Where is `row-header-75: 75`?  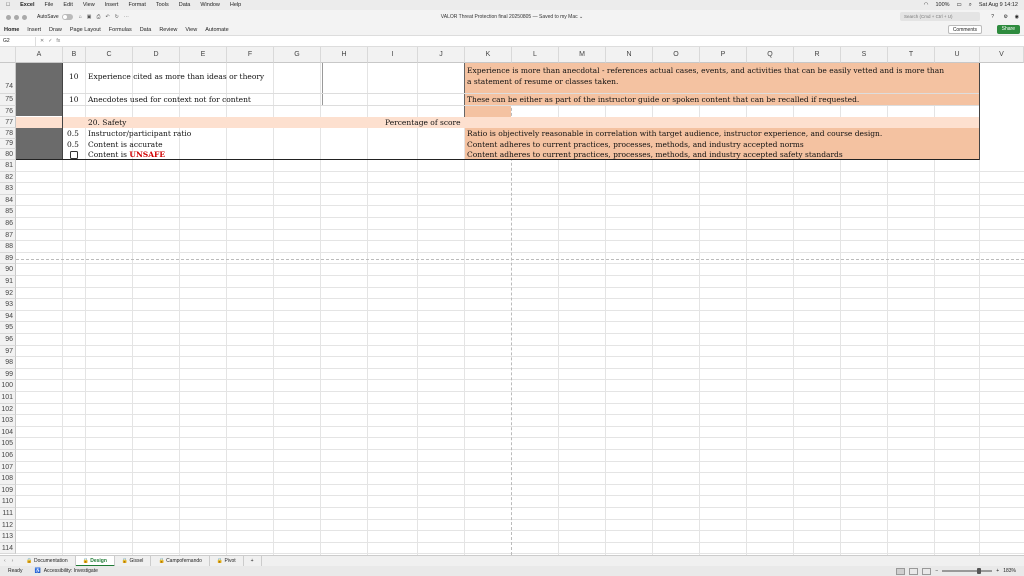
row-header-75: 75 is located at coordinates (8, 100).